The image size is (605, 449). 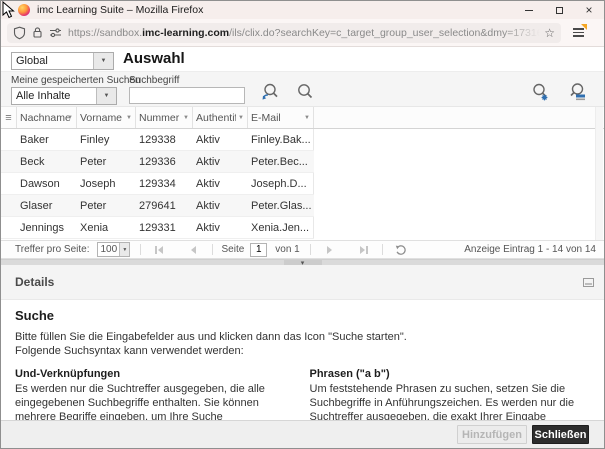 What do you see at coordinates (159, 249) in the screenshot?
I see `first-page-icon` at bounding box center [159, 249].